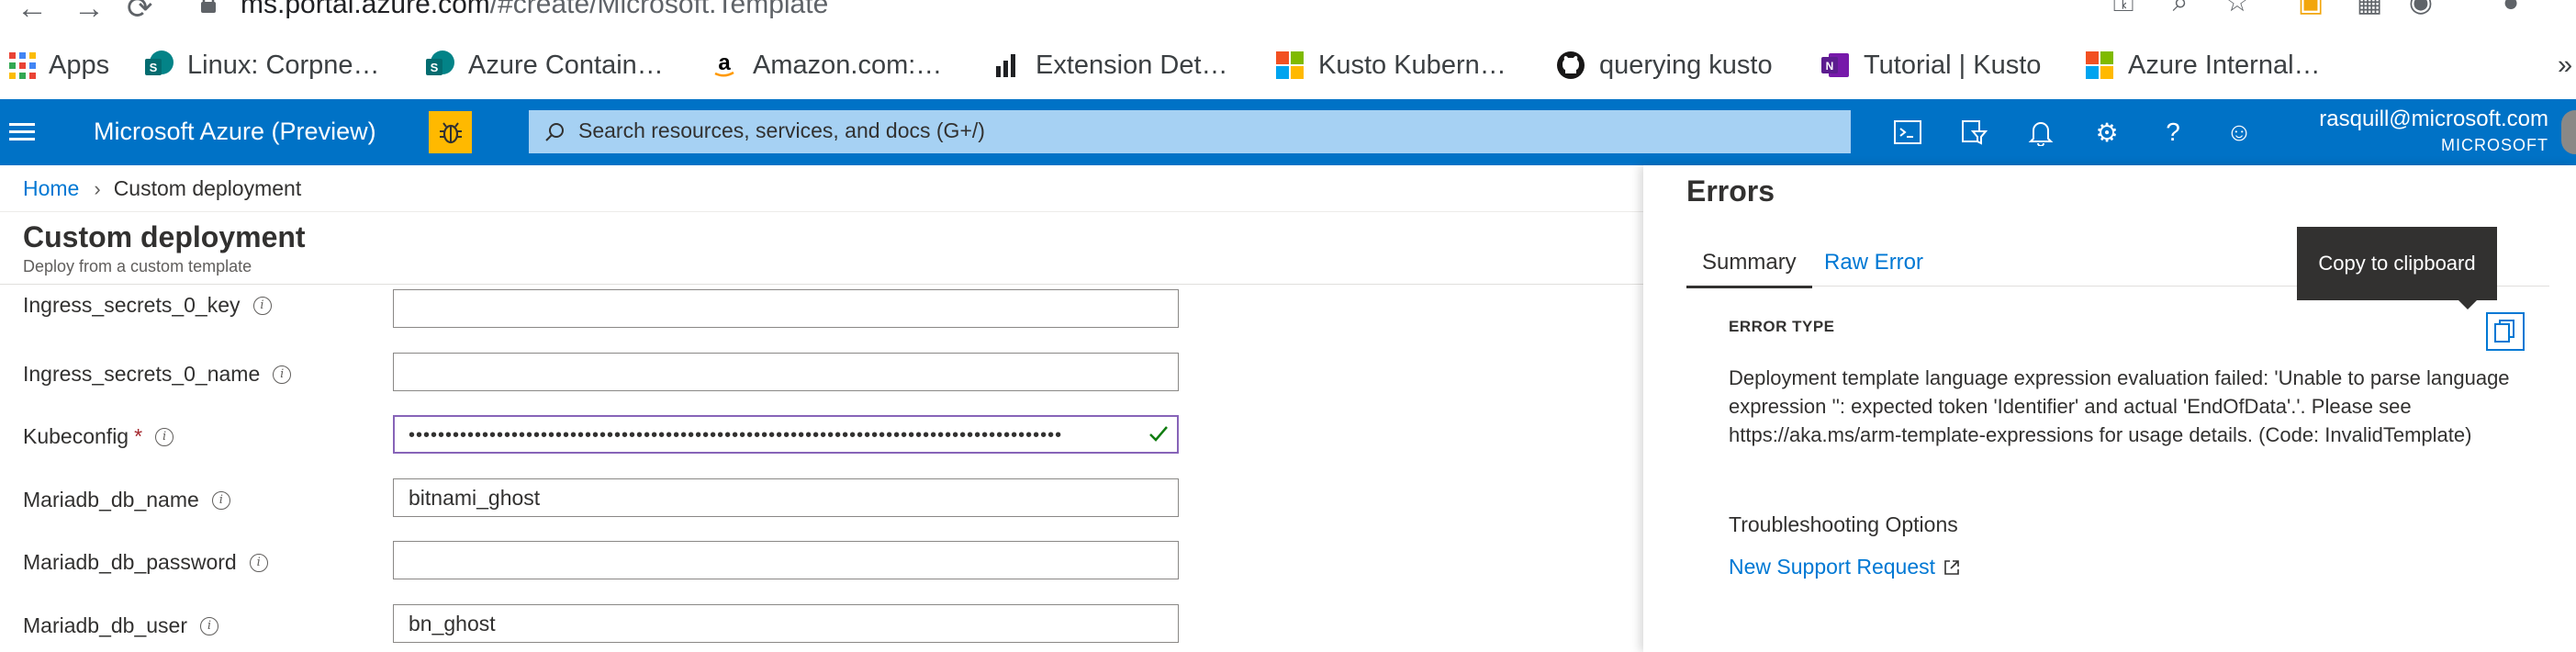 This screenshot has height=652, width=2576. What do you see at coordinates (130, 562) in the screenshot?
I see `field-label-text: Mariadb_db_password` at bounding box center [130, 562].